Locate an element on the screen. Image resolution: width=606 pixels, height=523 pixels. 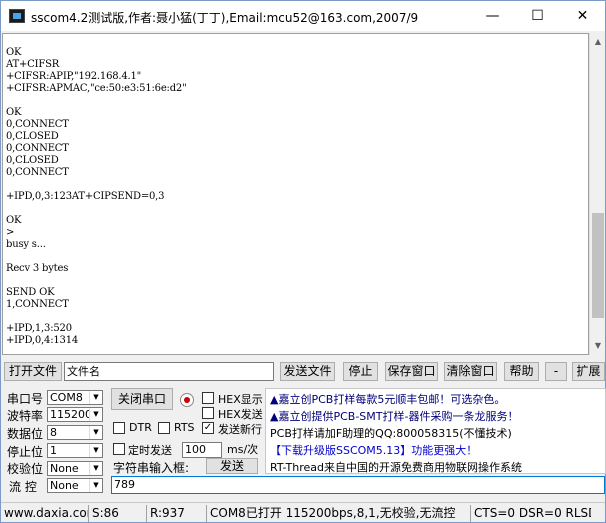
file-toolbar: 打开文件 文件名 发送文件 停止 保存窗口 清除窗口 帮助 - 扩展 is located at coordinates (303, 372).